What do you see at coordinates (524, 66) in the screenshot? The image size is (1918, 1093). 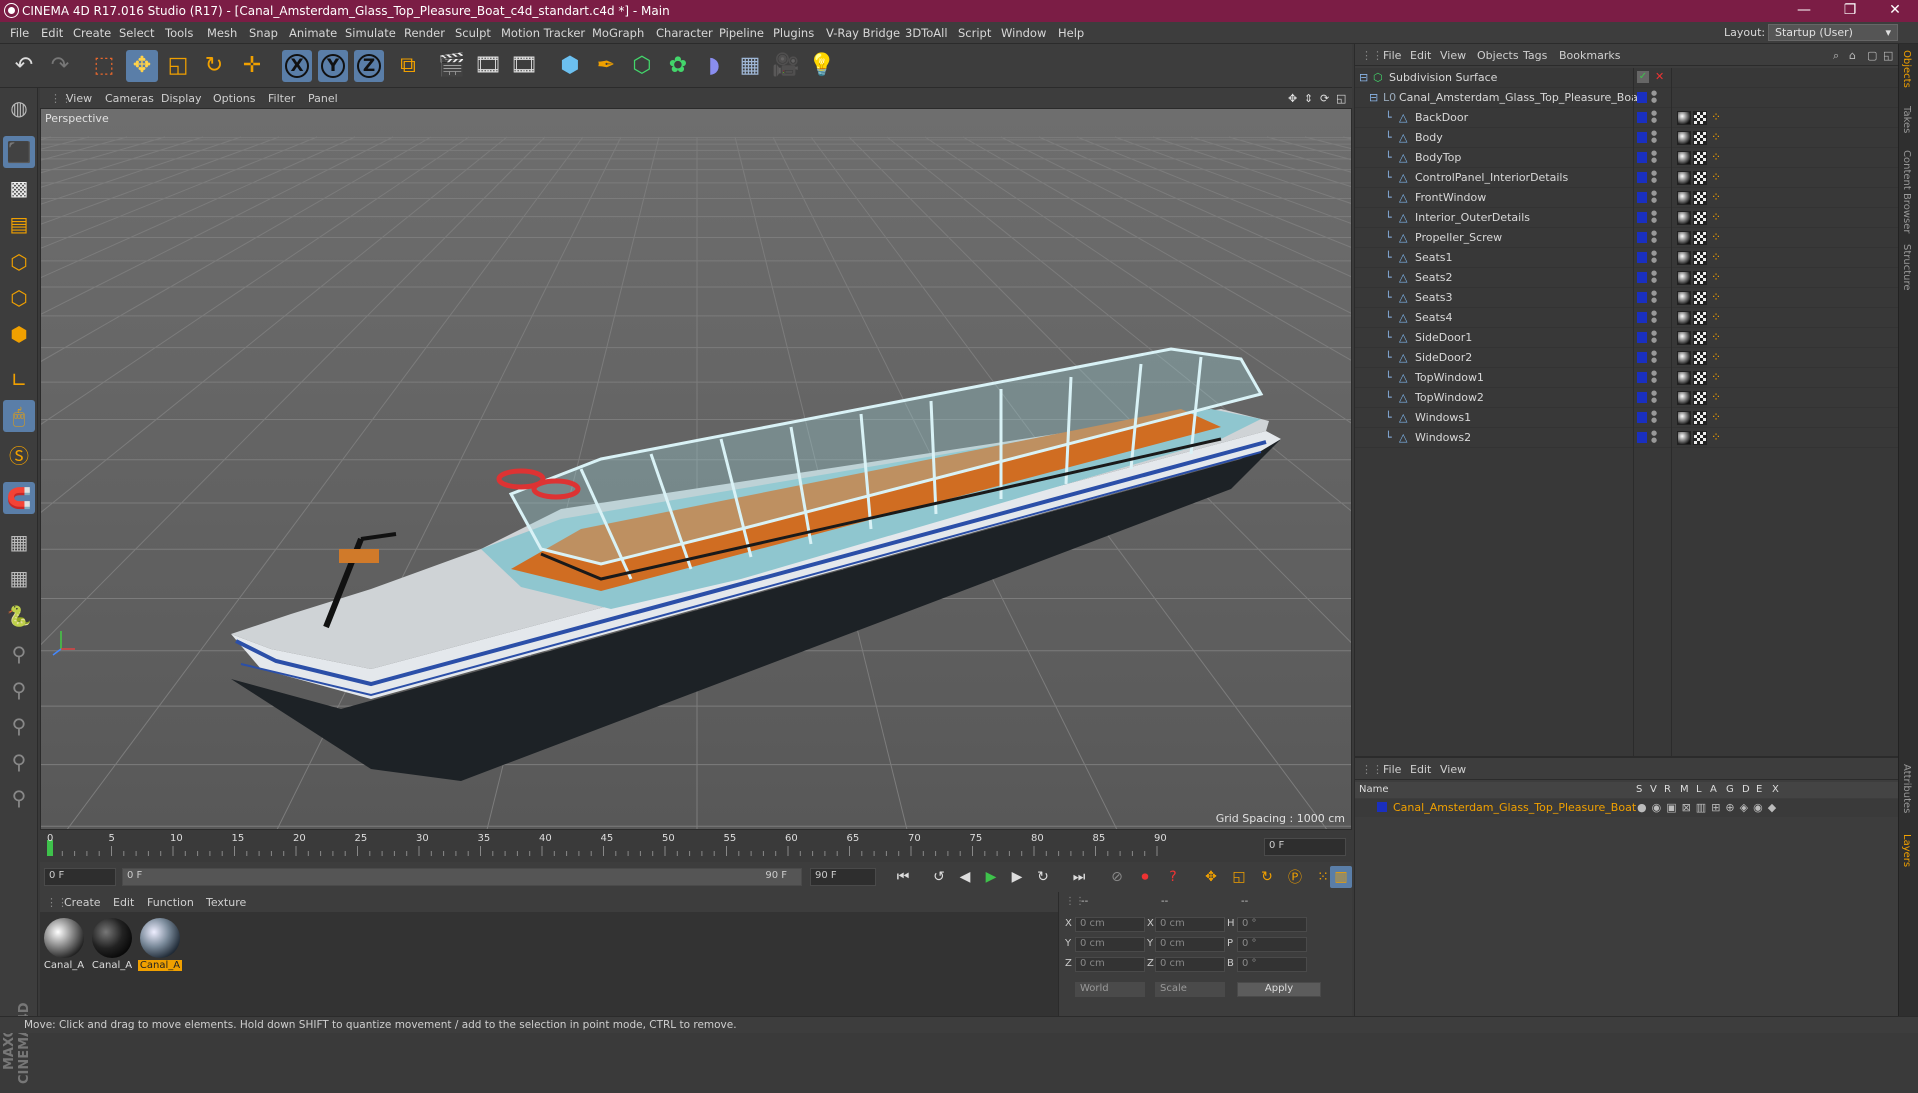 I see `render-settings-button: 🎞` at bounding box center [524, 66].